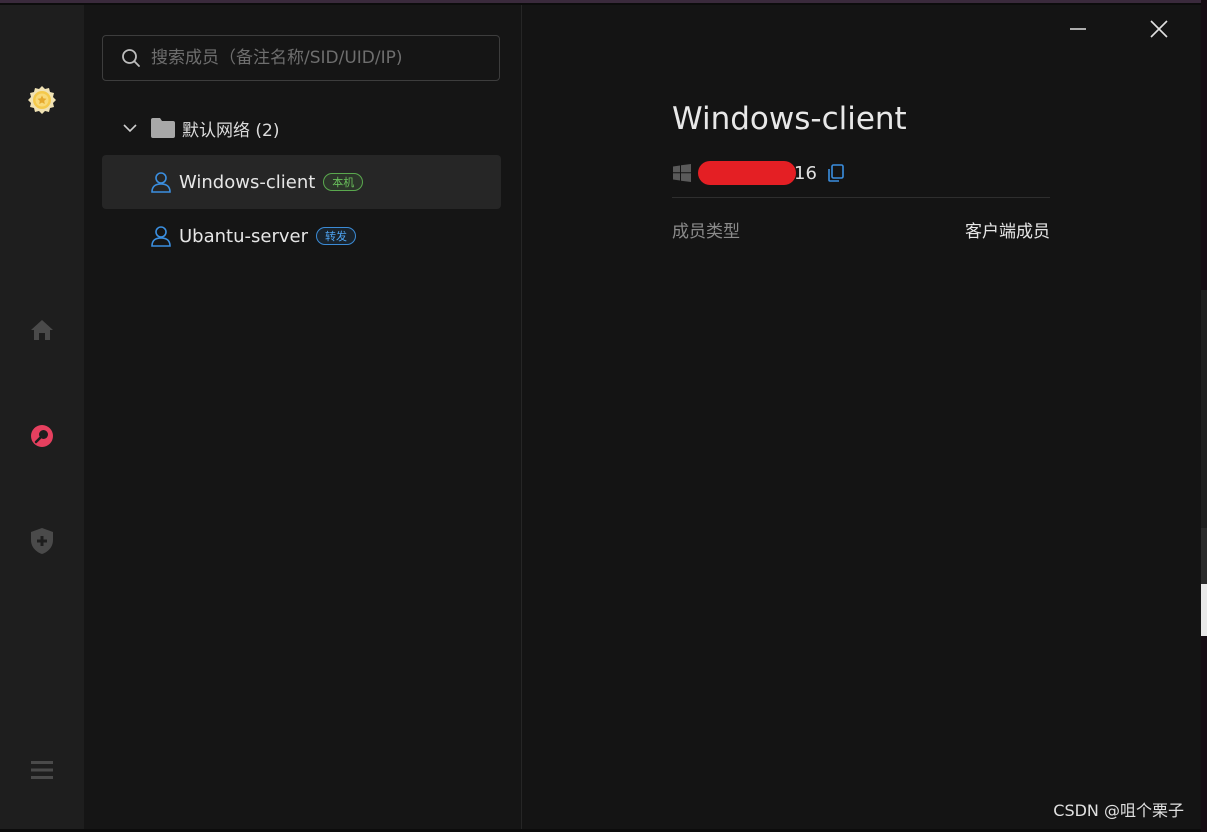 This screenshot has width=1207, height=832. What do you see at coordinates (130, 128) in the screenshot?
I see `chevron-down-icon` at bounding box center [130, 128].